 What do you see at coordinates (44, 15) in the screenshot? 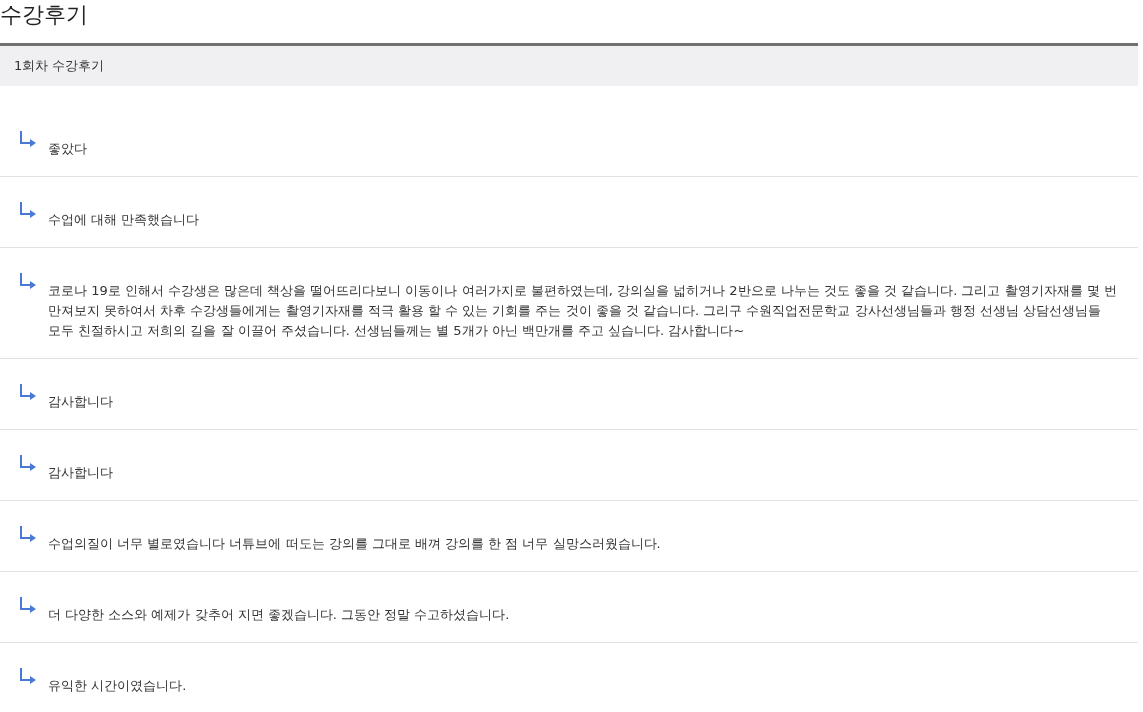
I see `page-title: 수강후기` at bounding box center [44, 15].